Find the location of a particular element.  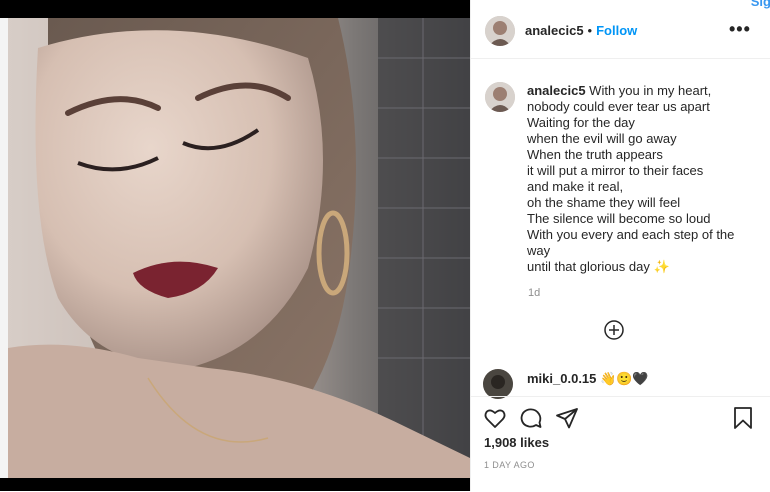

more-options-icon: ••• is located at coordinates (740, 29).